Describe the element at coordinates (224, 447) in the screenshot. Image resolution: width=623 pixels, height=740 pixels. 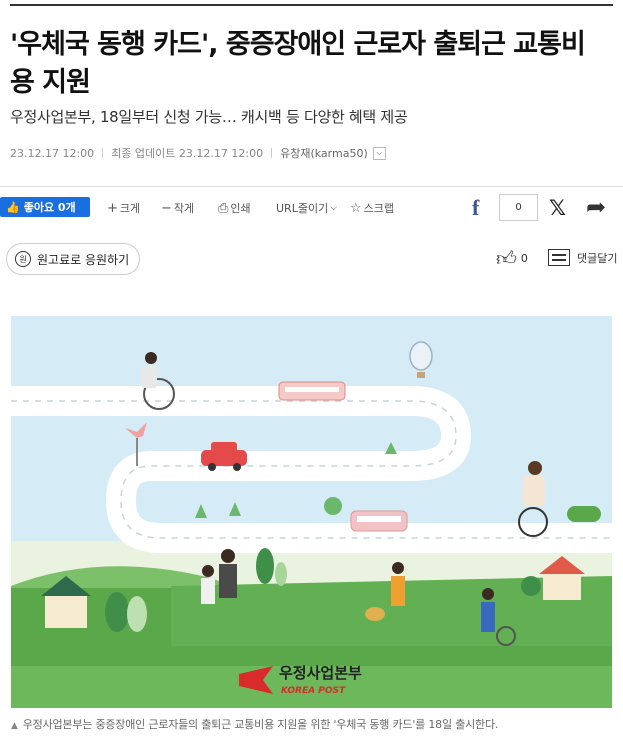
I see `car-roof` at that location.